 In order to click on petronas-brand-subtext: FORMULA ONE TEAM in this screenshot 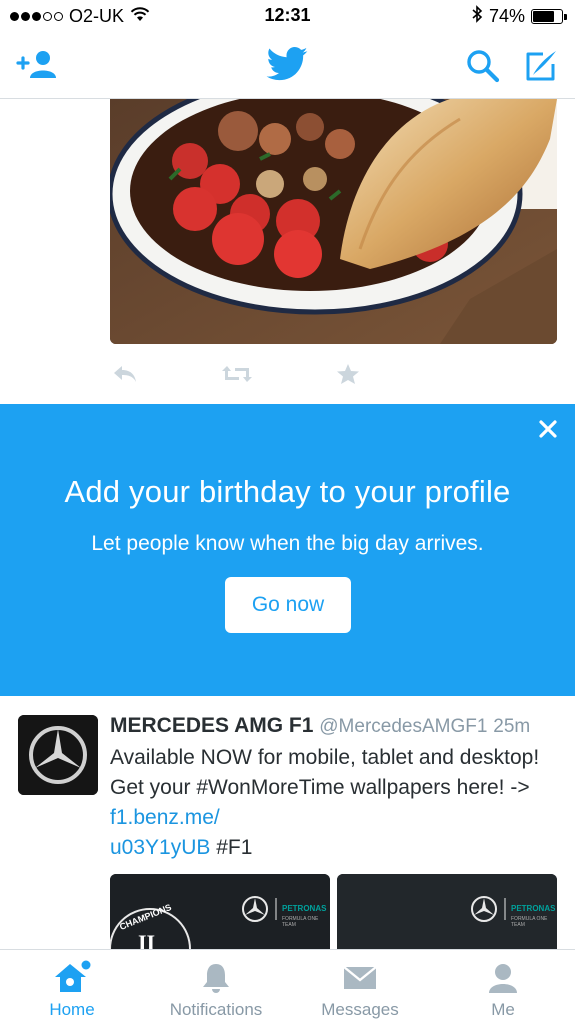, I will do `click(300, 922)`.